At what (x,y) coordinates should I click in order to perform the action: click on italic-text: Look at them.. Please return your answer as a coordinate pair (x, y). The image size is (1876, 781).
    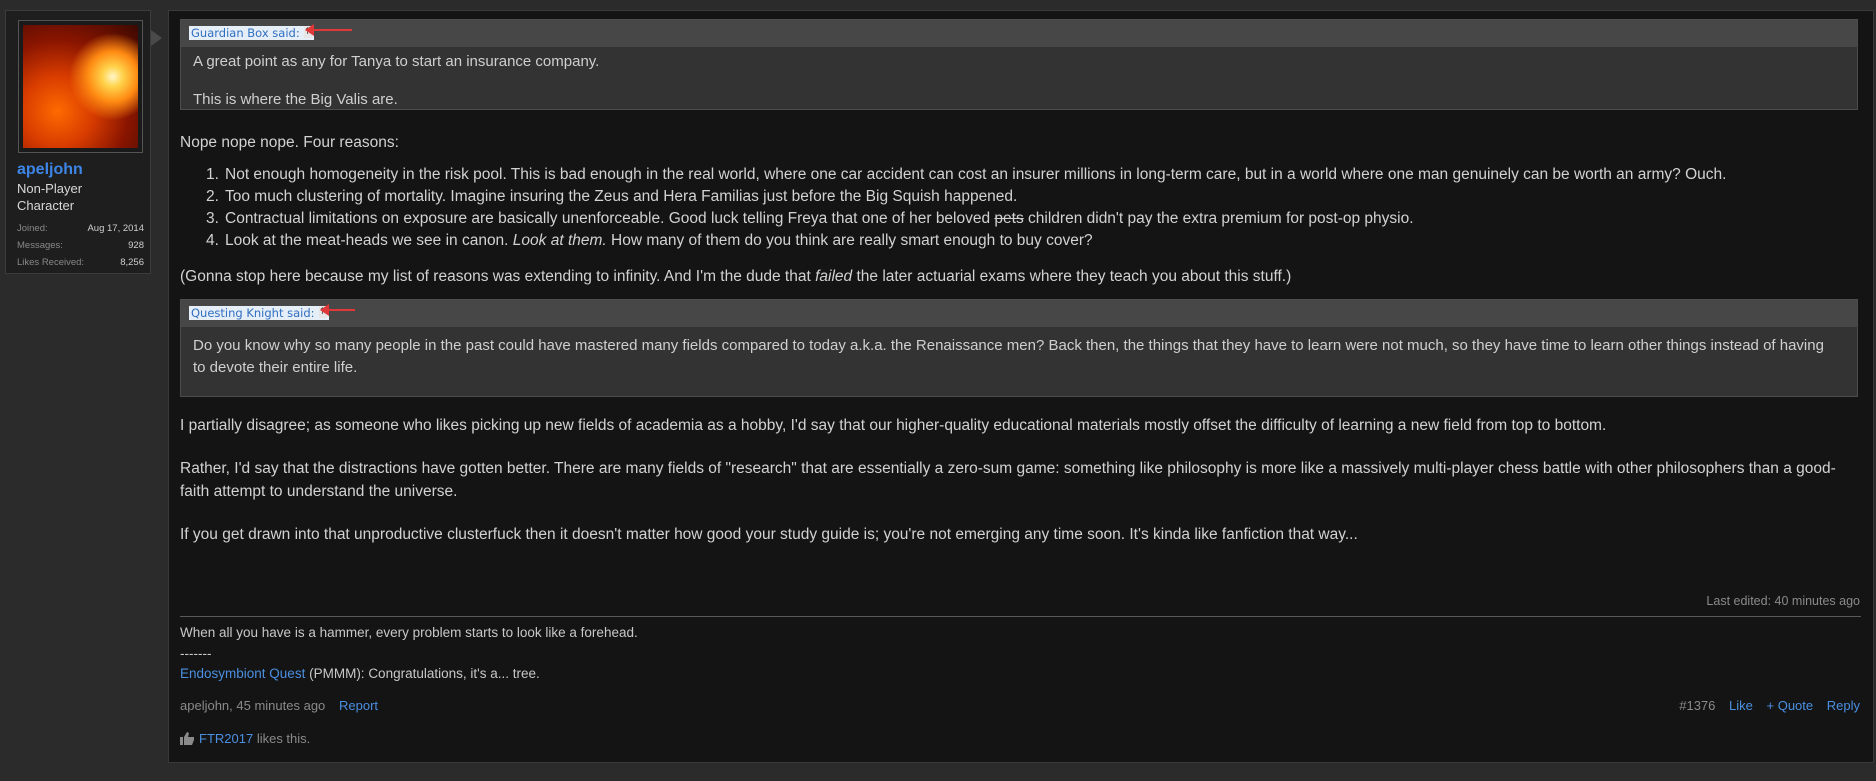
    Looking at the image, I should click on (559, 240).